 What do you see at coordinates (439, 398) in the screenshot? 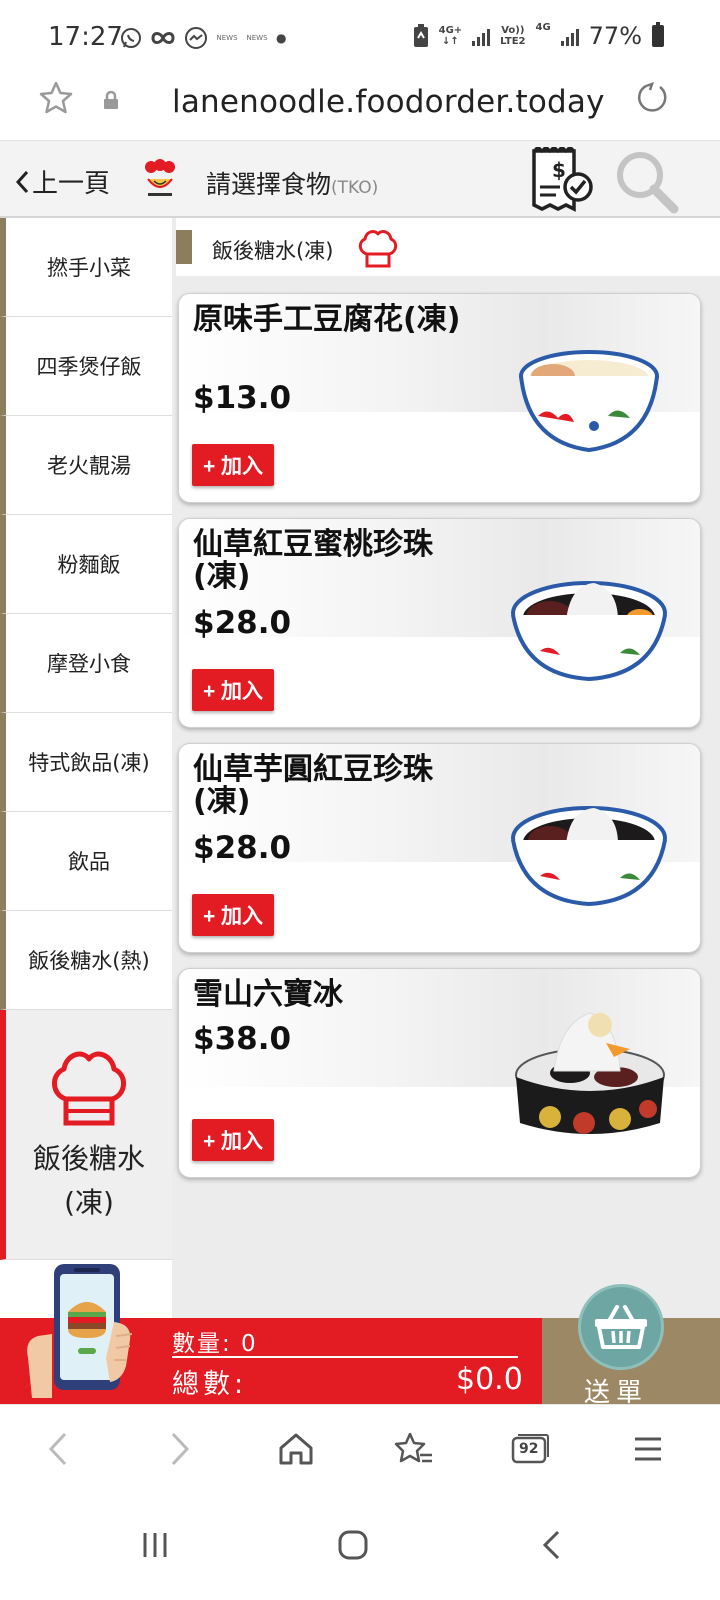
I see `product-card: 原味手工豆腐花(凍) $13.0 + 加入` at bounding box center [439, 398].